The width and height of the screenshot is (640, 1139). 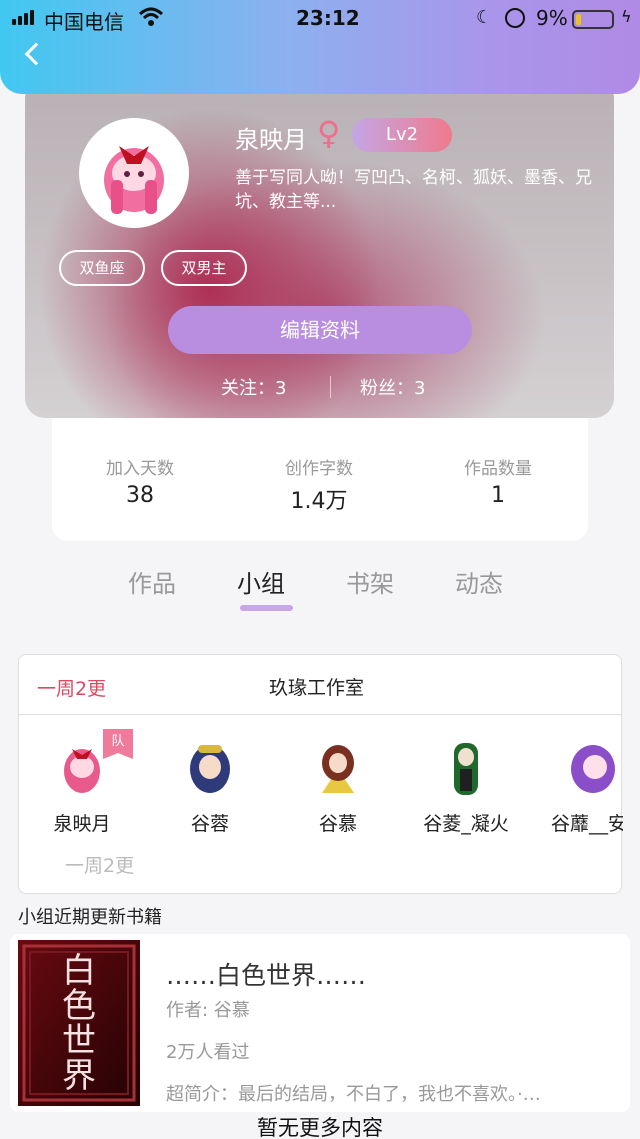 I want to click on moon-icon: ☾, so click(x=484, y=17).